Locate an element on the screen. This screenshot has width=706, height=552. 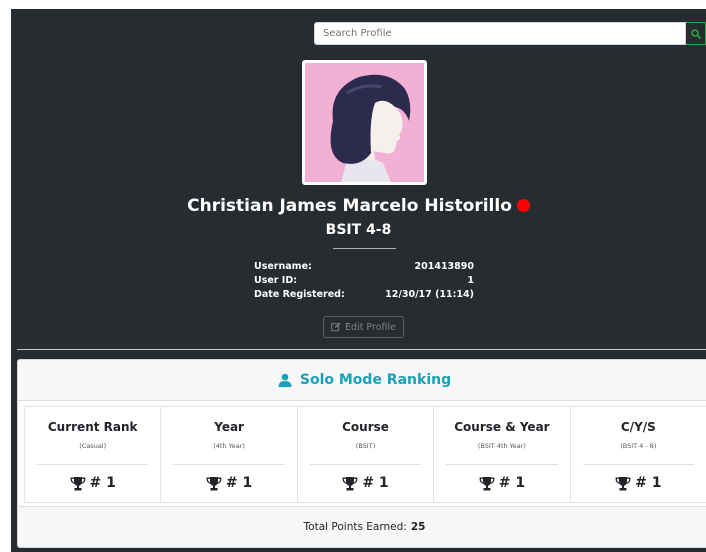
rank-column-course: Course (BSIT) # 1 is located at coordinates (365, 454).